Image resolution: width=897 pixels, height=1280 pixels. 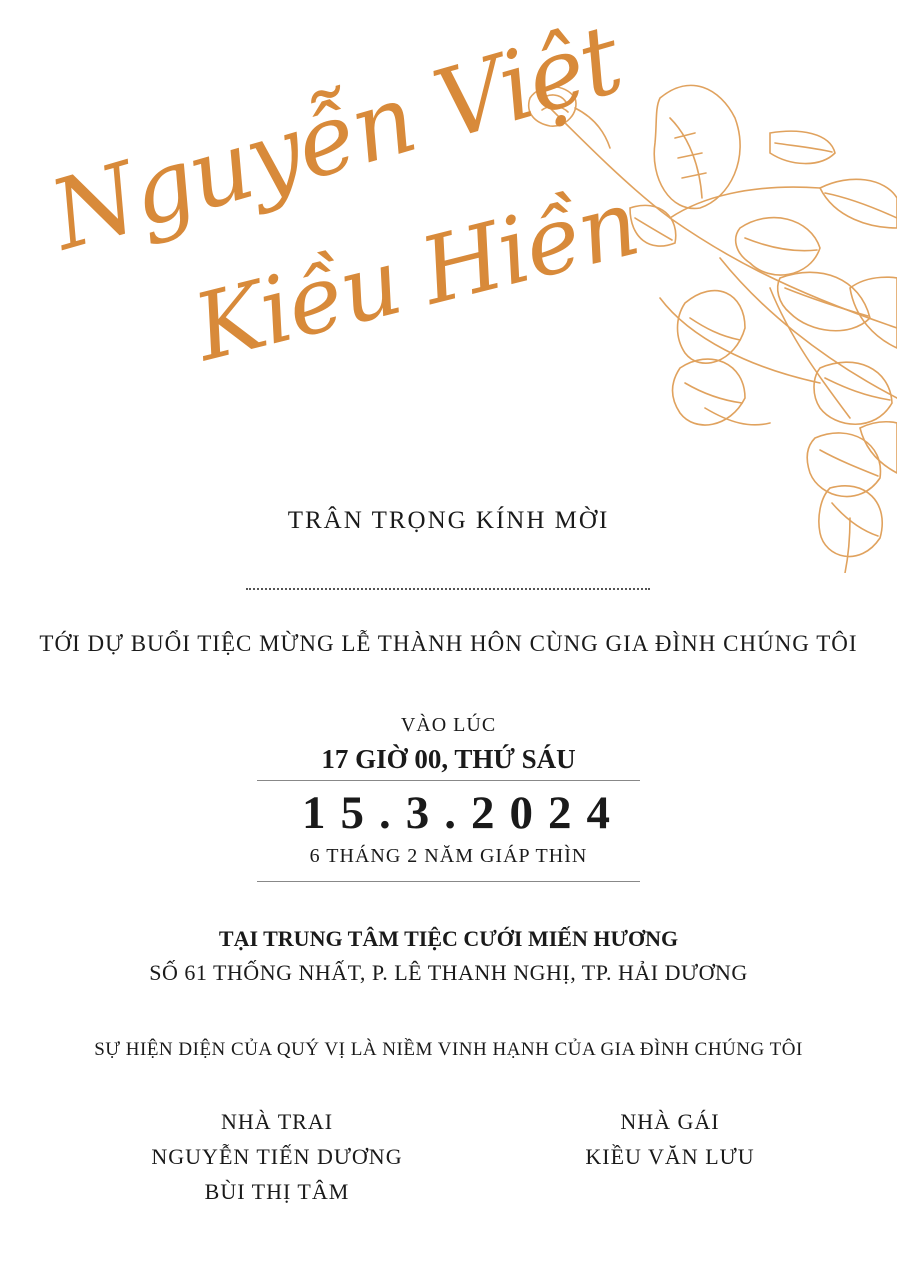 I want to click on divider-bottom, so click(x=448, y=881).